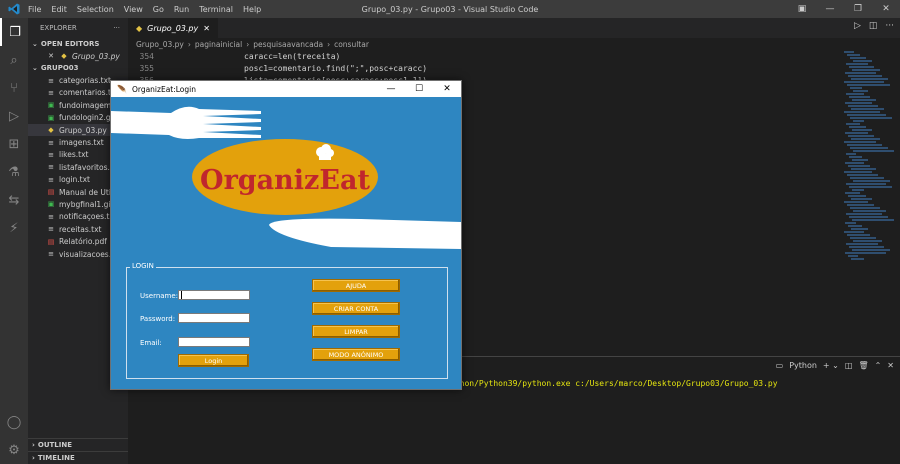 The height and width of the screenshot is (464, 900). What do you see at coordinates (14, 88) in the screenshot?
I see `source-control-icon: ⑂` at bounding box center [14, 88].